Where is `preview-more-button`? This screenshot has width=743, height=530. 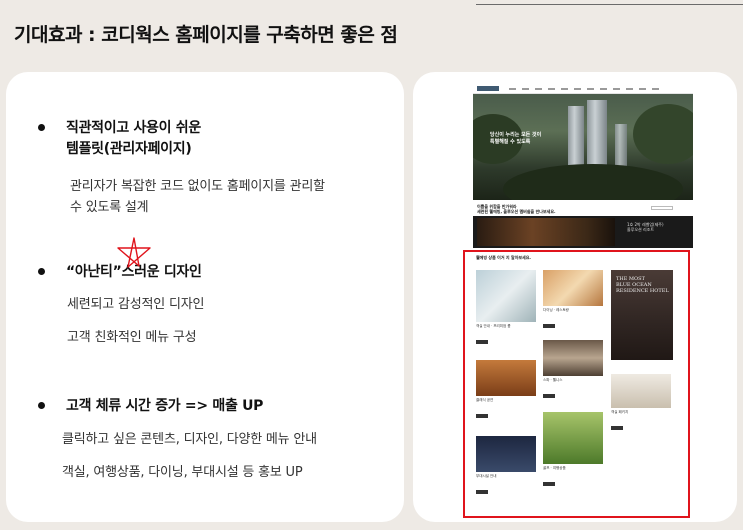 preview-more-button is located at coordinates (662, 208).